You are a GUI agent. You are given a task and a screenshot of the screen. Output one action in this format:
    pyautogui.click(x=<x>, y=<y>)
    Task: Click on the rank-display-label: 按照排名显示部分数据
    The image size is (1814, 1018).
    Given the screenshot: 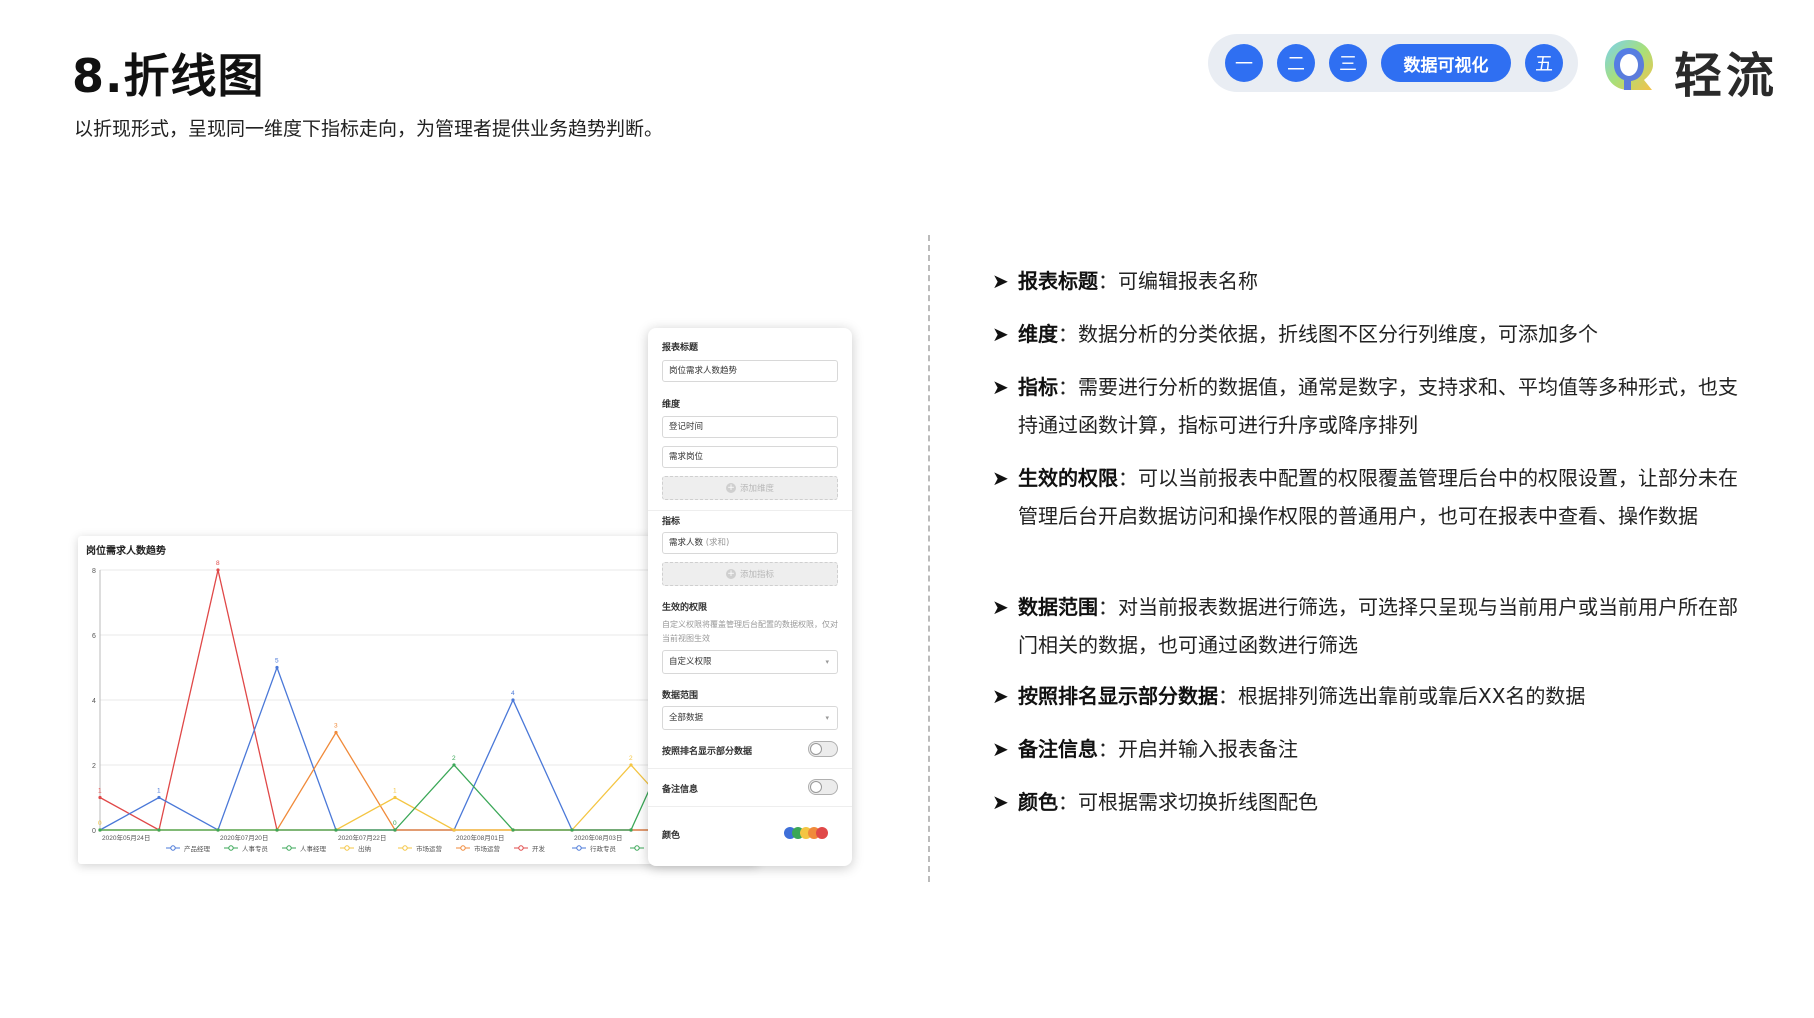 What is the action you would take?
    pyautogui.click(x=707, y=752)
    